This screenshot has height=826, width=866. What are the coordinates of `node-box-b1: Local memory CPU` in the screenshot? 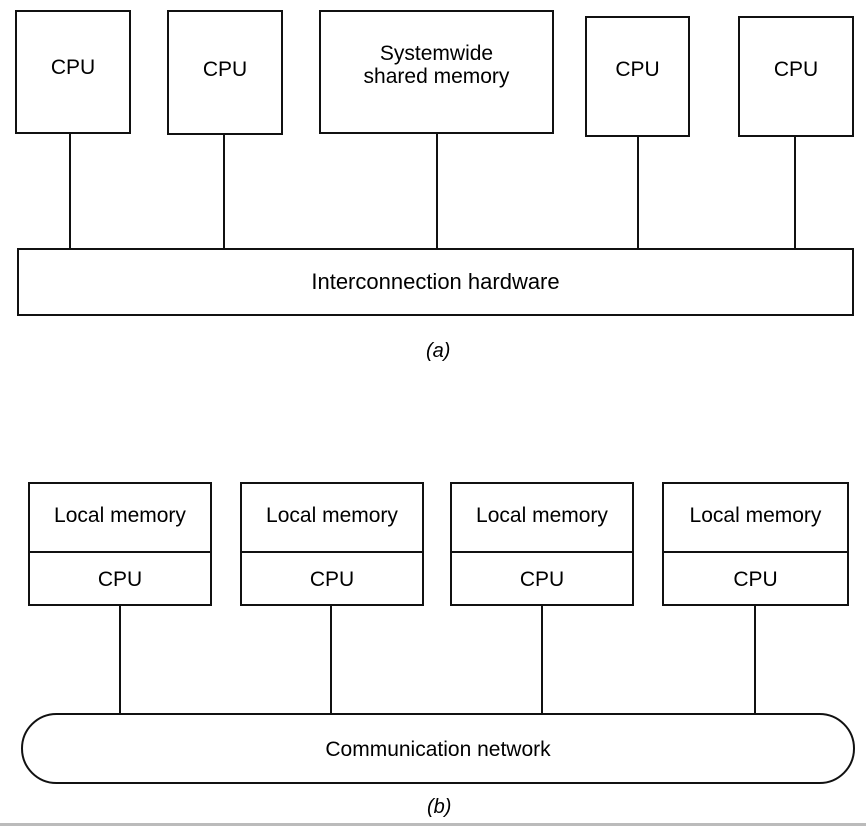 It's located at (120, 544).